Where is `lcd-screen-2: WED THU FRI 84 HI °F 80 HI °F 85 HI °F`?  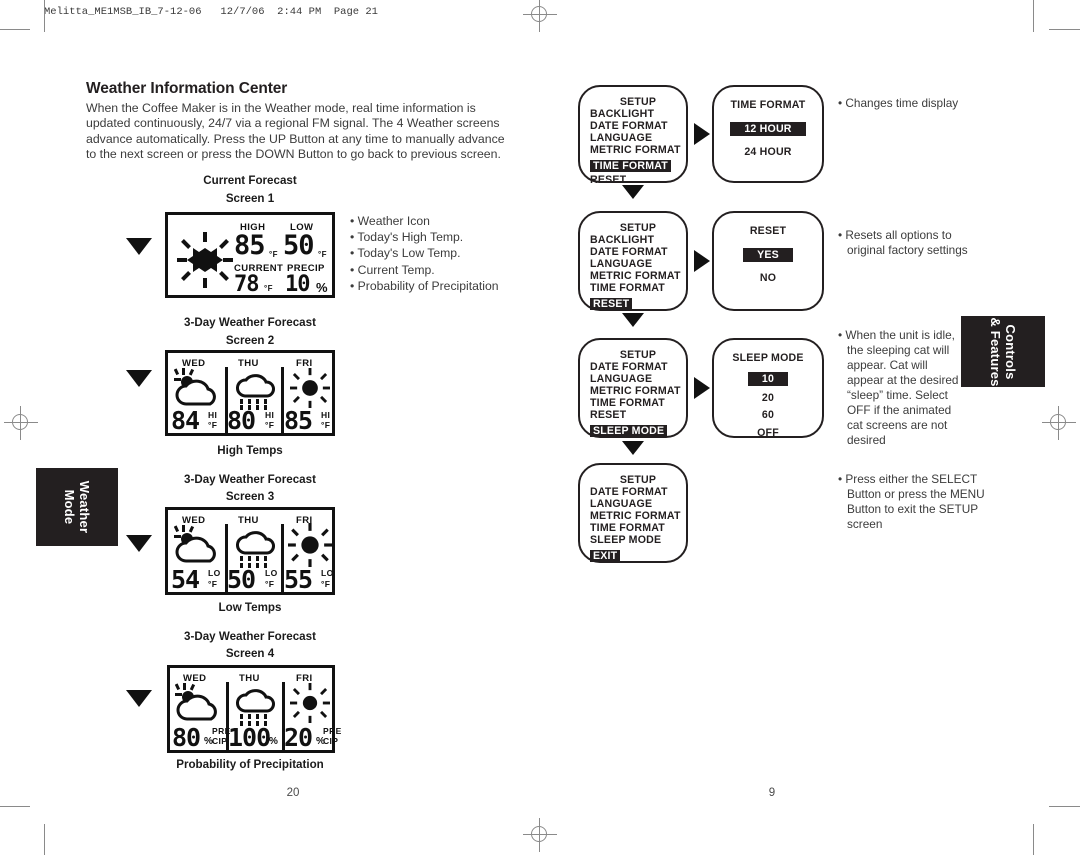
lcd-screen-2: WED THU FRI 84 HI °F 80 HI °F 85 HI °F is located at coordinates (250, 393).